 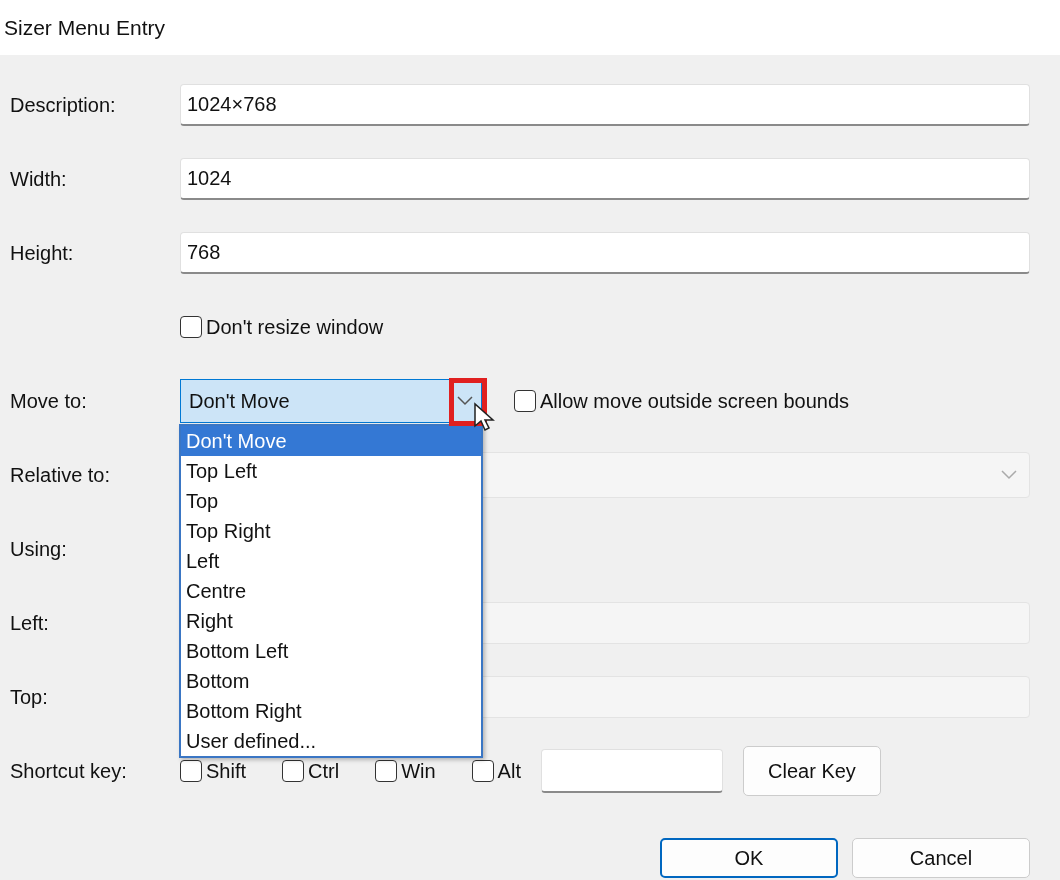 What do you see at coordinates (331, 501) in the screenshot?
I see `dropdown-option: Top` at bounding box center [331, 501].